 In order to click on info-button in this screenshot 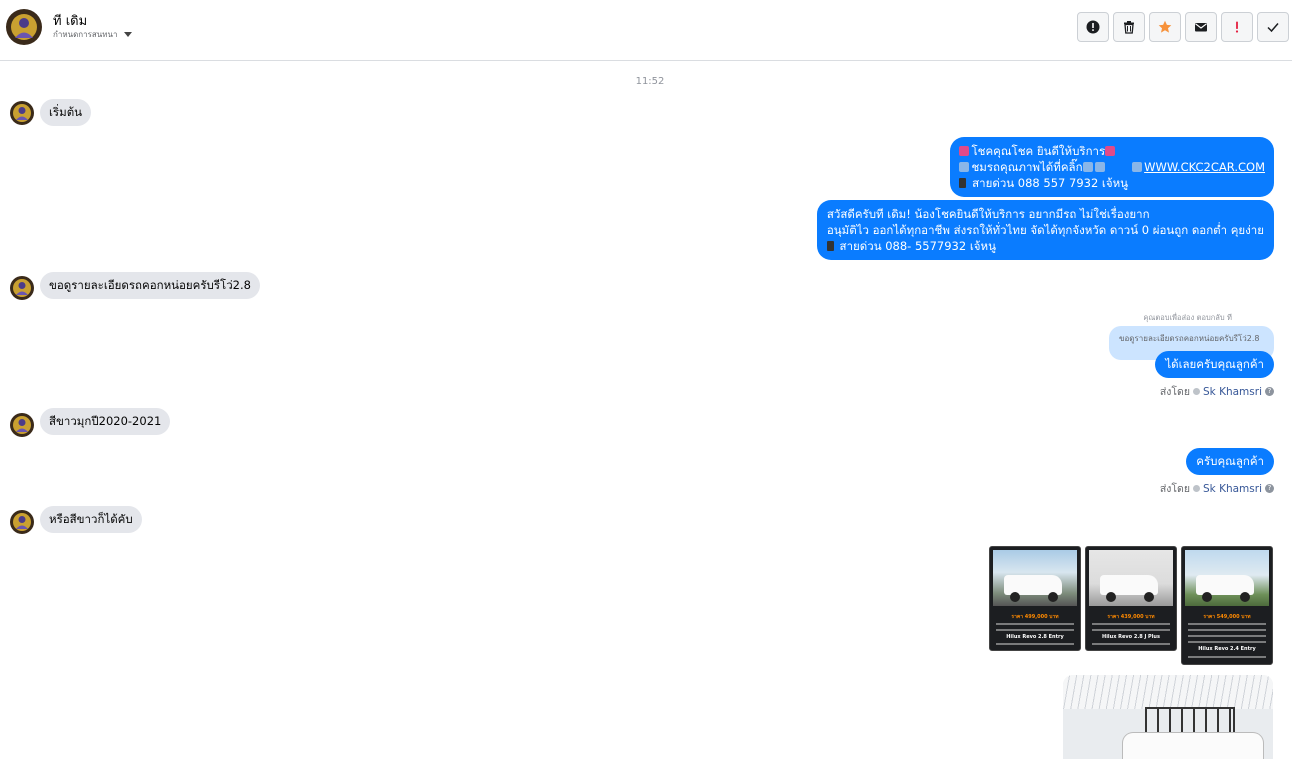, I will do `click(1093, 27)`.